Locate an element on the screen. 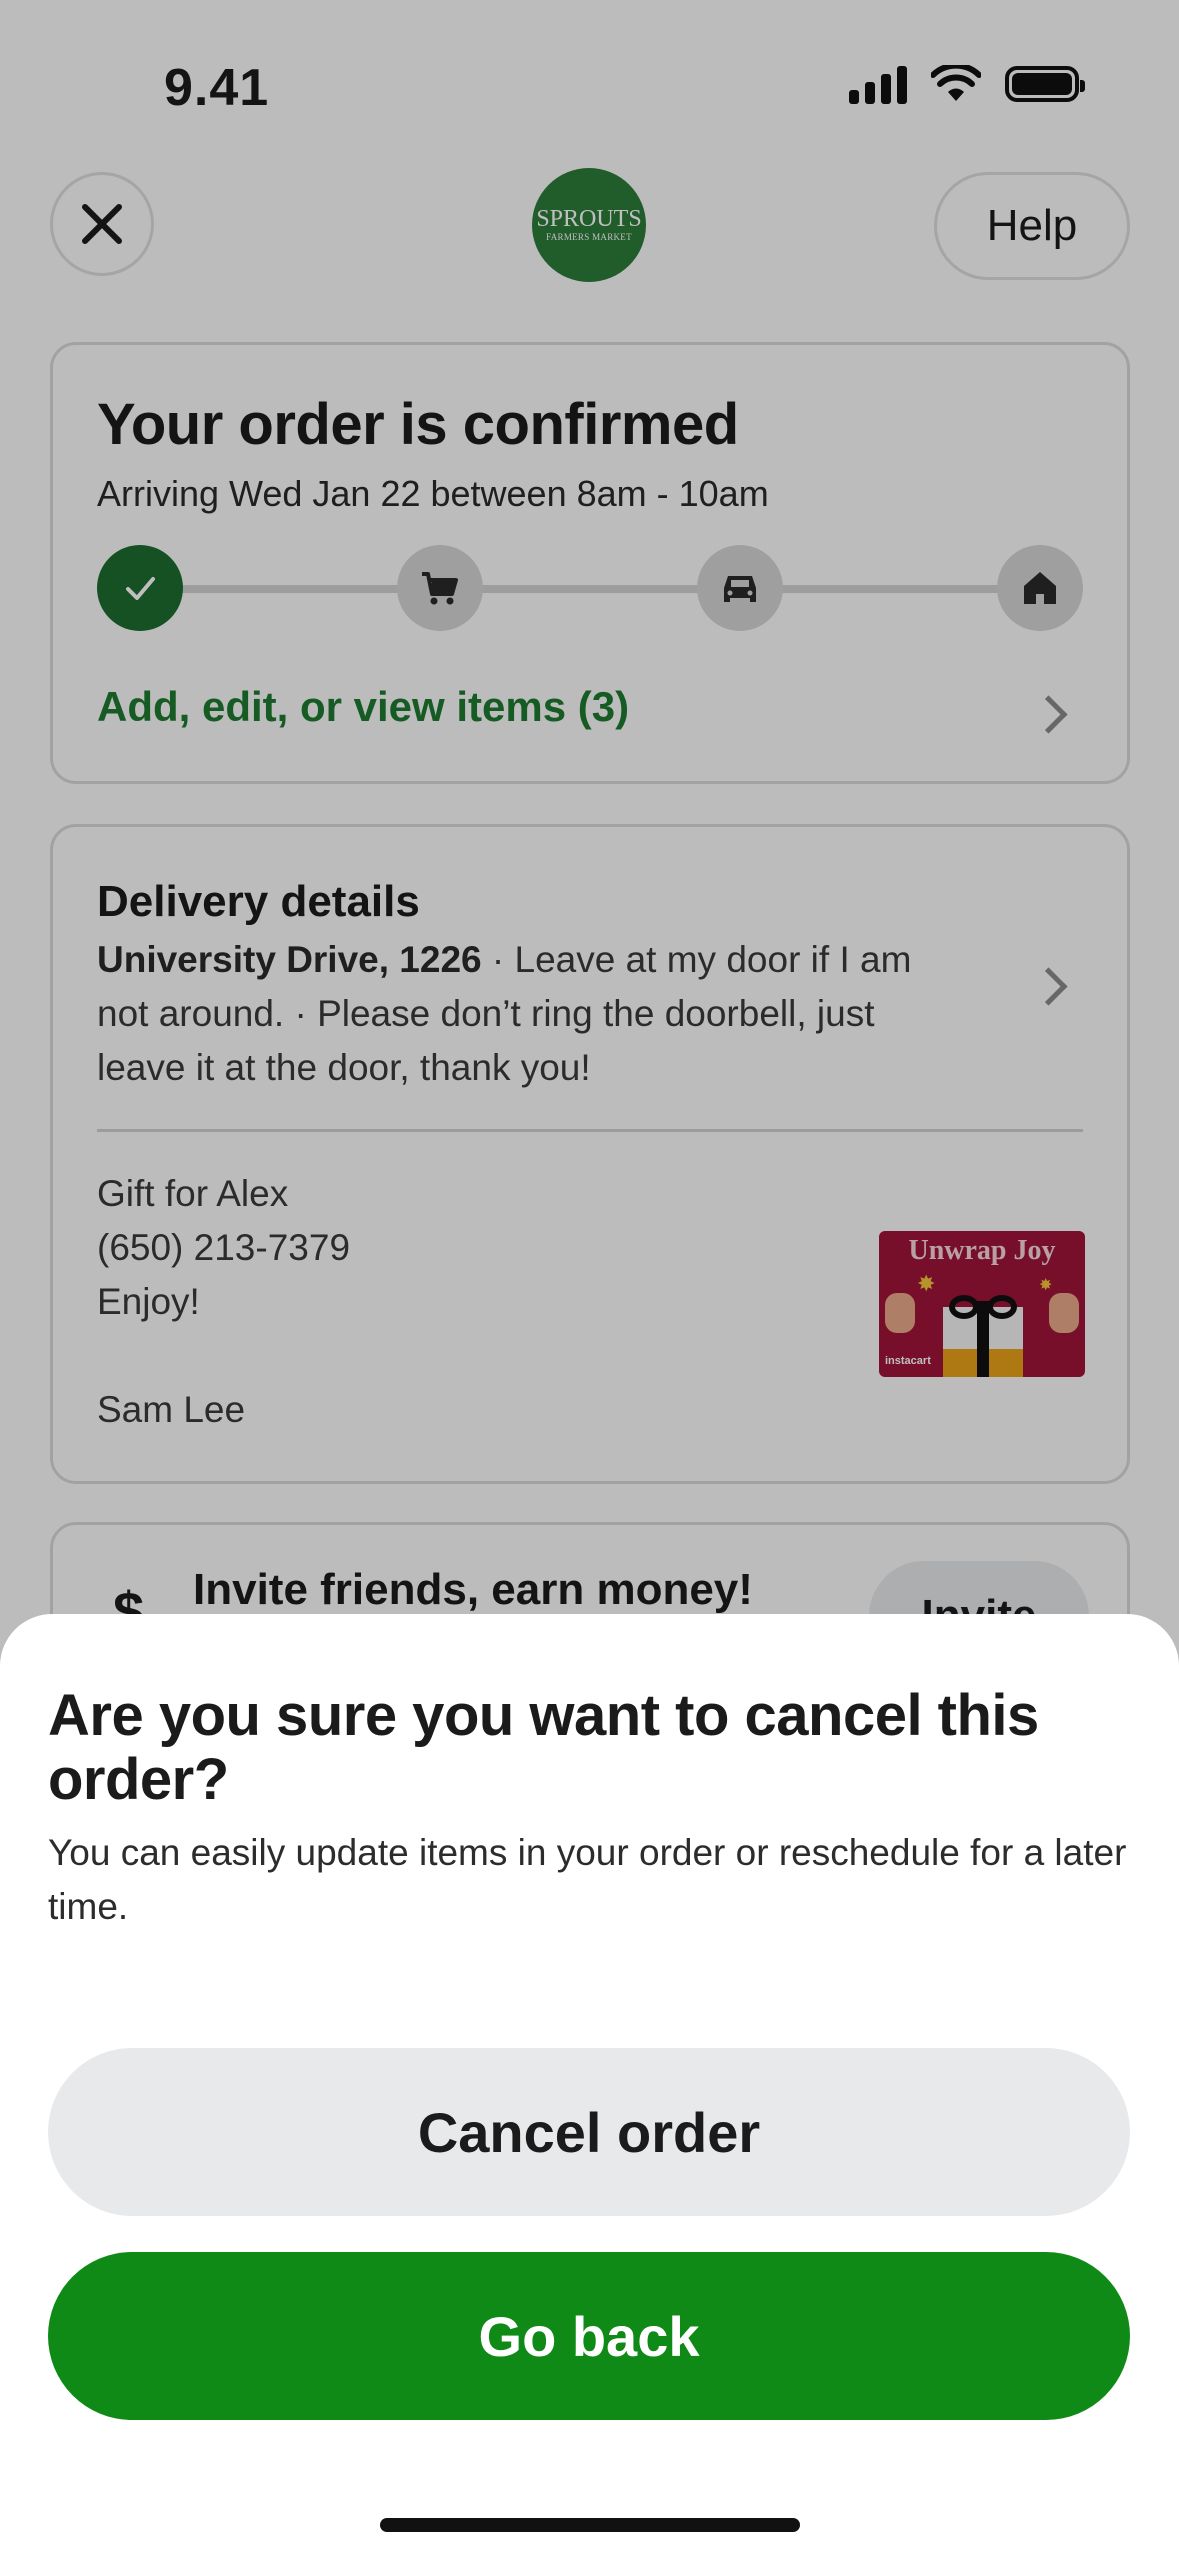 The image size is (1179, 2556). home-indicator is located at coordinates (590, 2525).